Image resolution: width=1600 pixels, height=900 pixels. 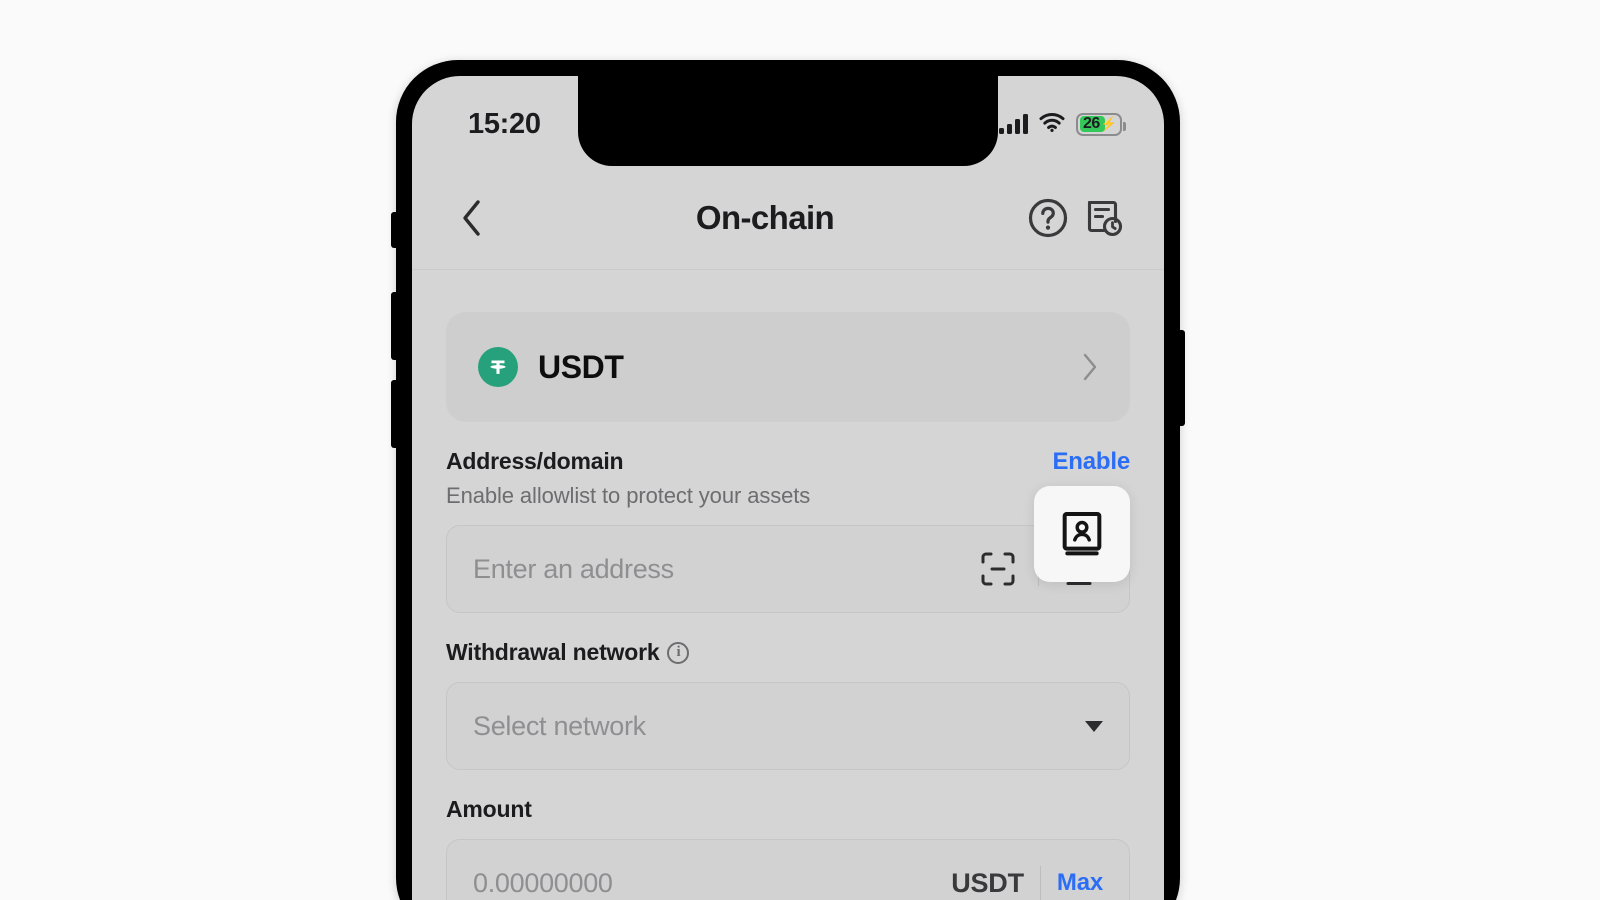 What do you see at coordinates (1013, 124) in the screenshot?
I see `cellular-signal-icon` at bounding box center [1013, 124].